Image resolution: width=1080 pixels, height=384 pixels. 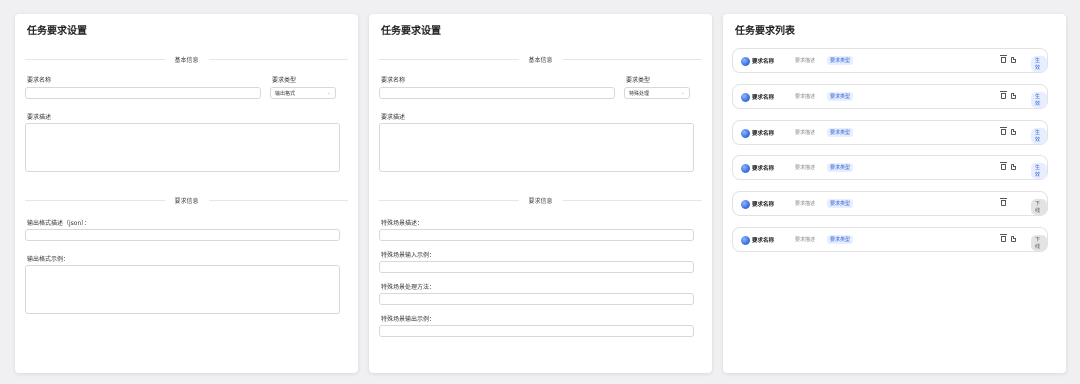 What do you see at coordinates (48, 259) in the screenshot?
I see `output-format-example-label: 输出格式示例：` at bounding box center [48, 259].